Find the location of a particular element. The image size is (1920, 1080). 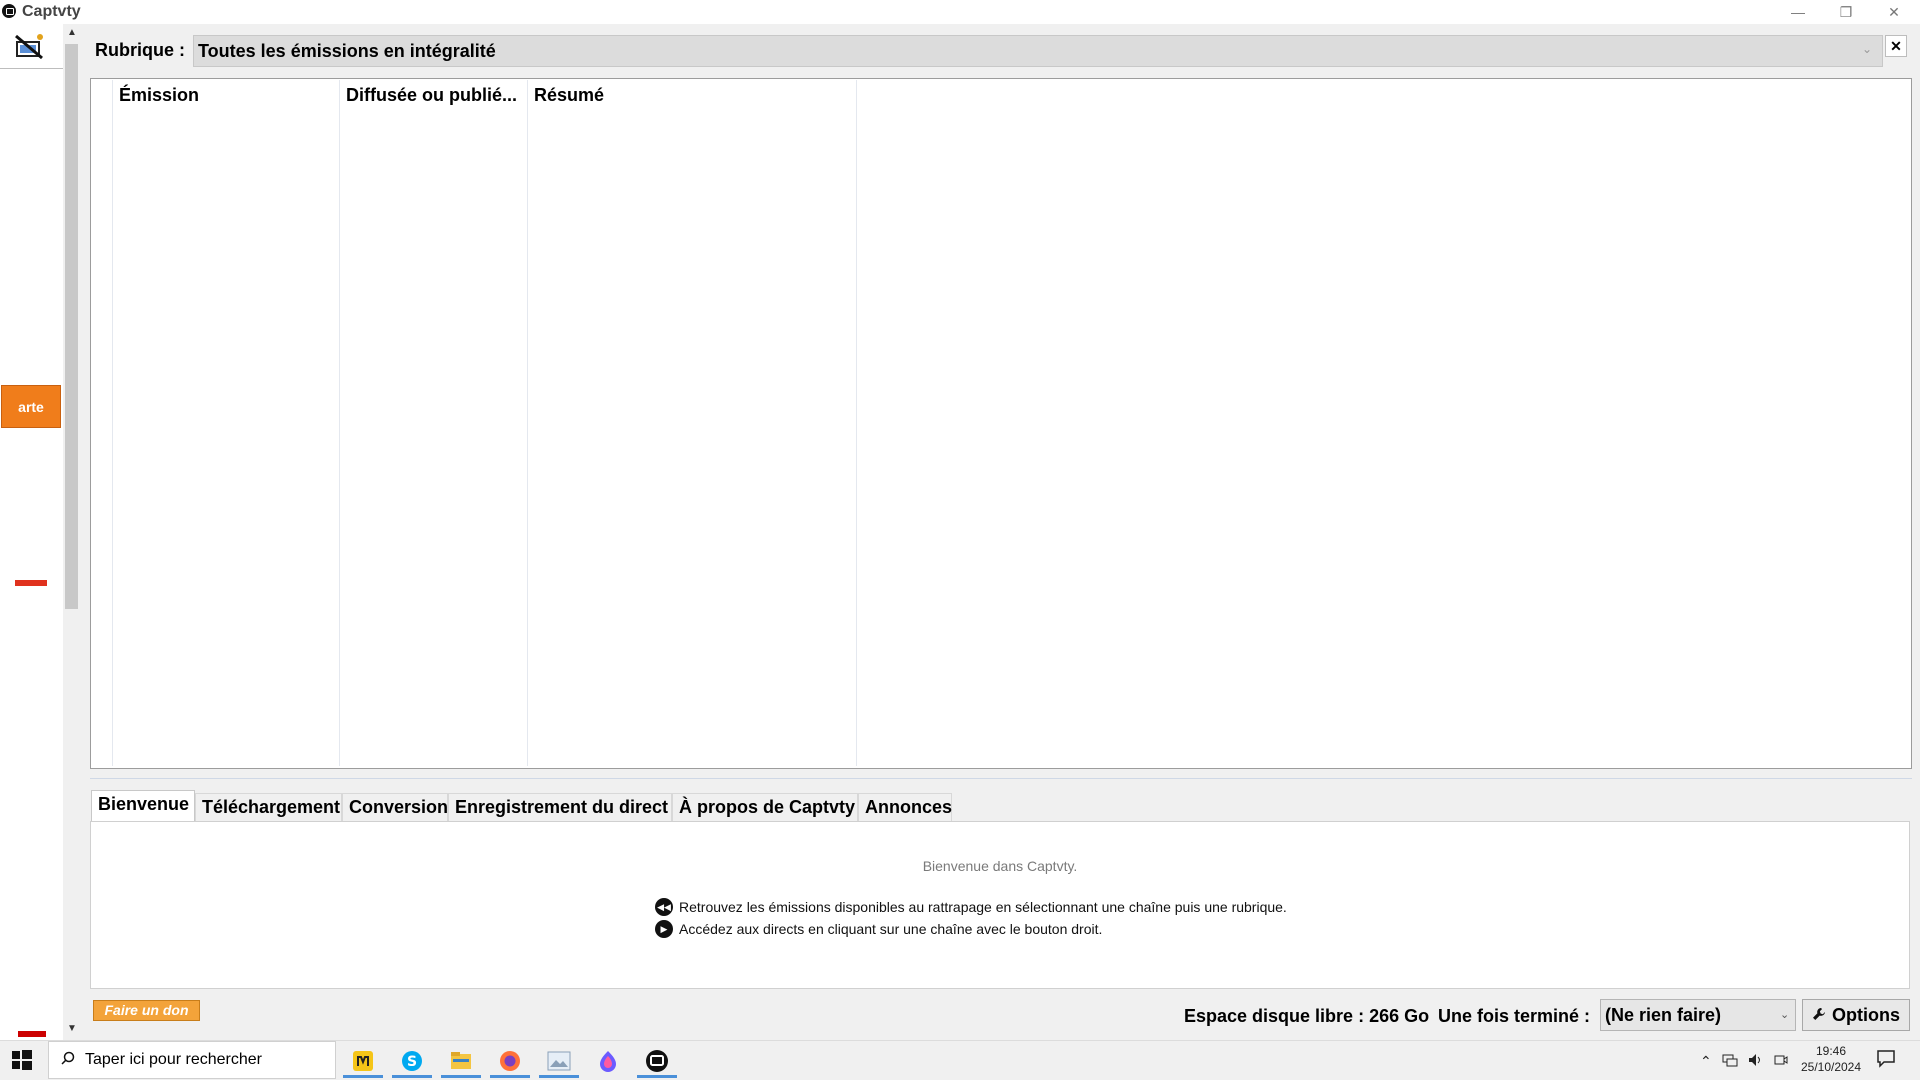

sidebar-separator is located at coordinates (31, 68).